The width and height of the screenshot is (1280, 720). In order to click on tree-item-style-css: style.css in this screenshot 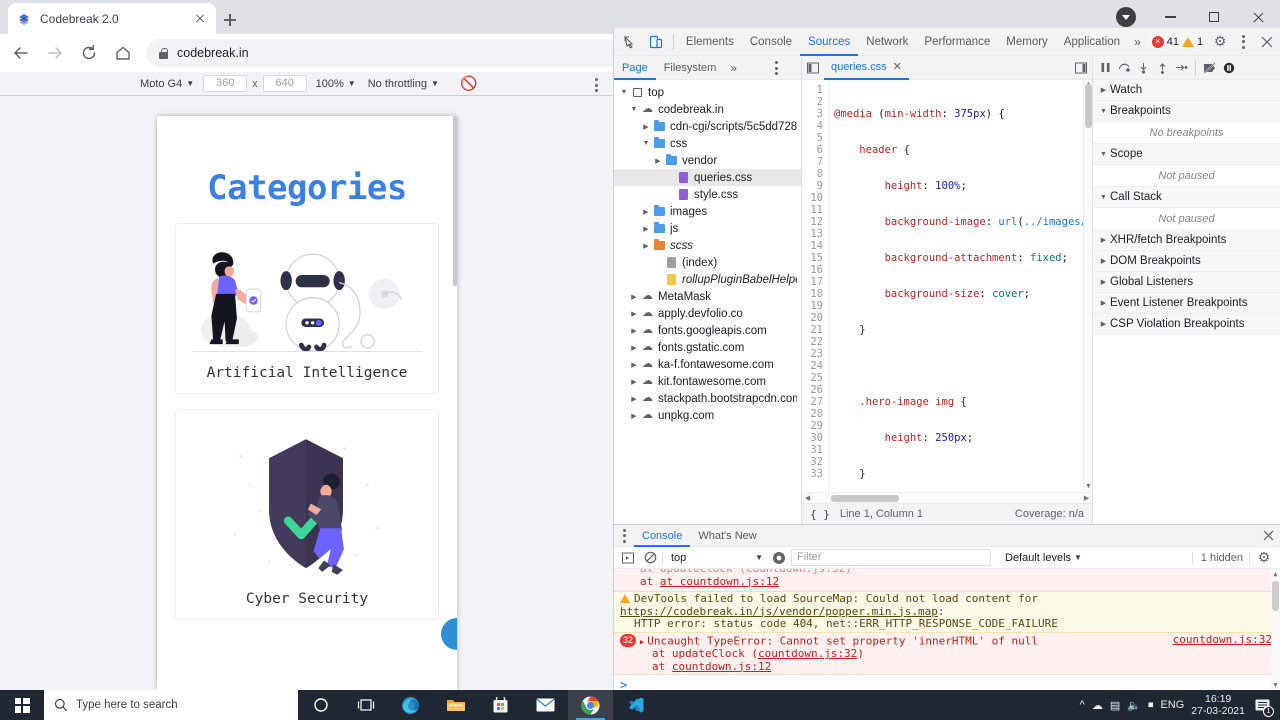, I will do `click(707, 194)`.